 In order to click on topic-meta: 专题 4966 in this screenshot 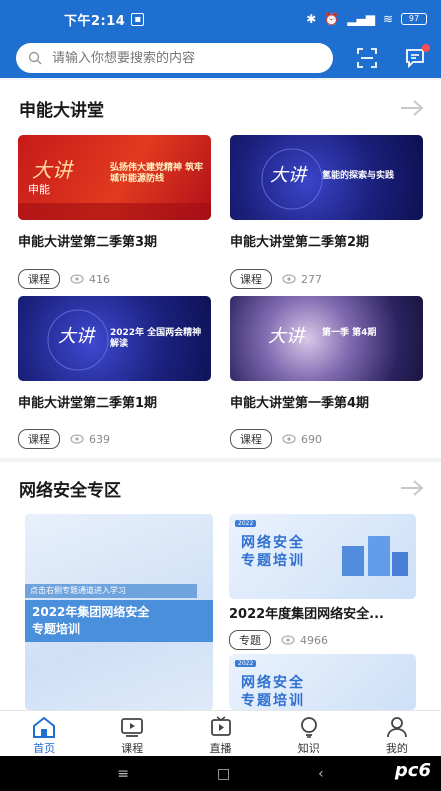, I will do `click(278, 640)`.